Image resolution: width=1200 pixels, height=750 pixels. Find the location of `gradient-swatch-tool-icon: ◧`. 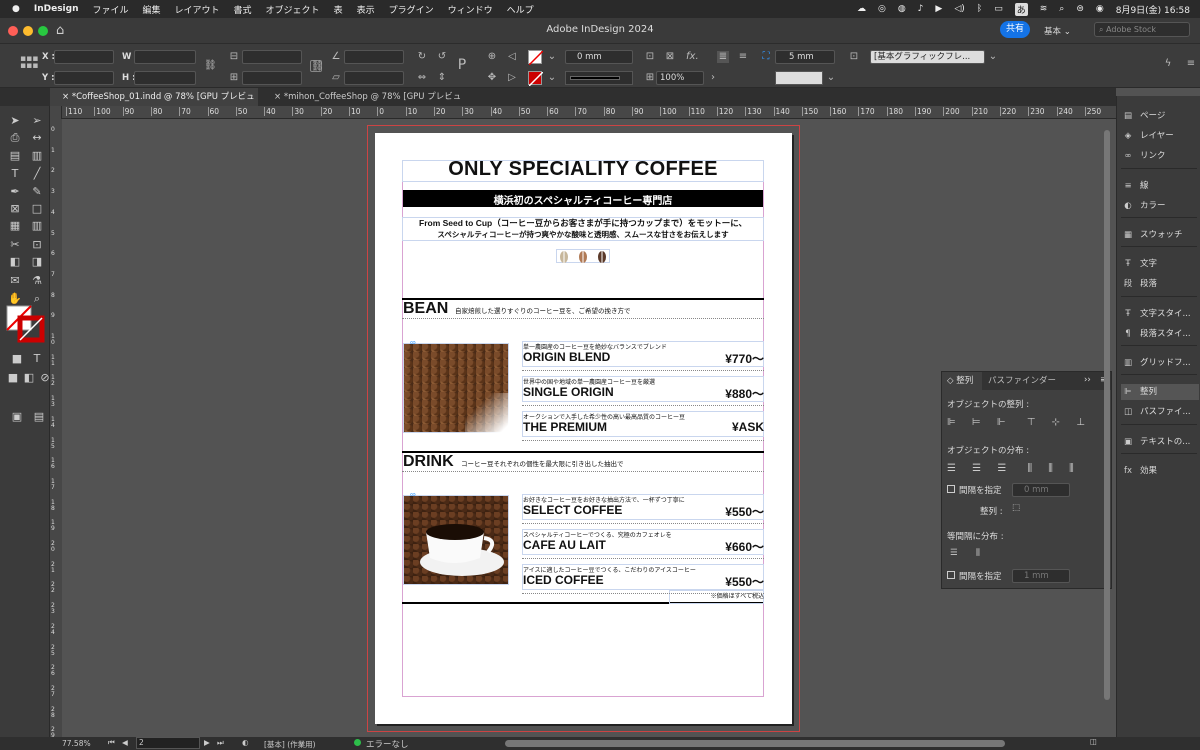

gradient-swatch-tool-icon: ◧ is located at coordinates (15, 261).